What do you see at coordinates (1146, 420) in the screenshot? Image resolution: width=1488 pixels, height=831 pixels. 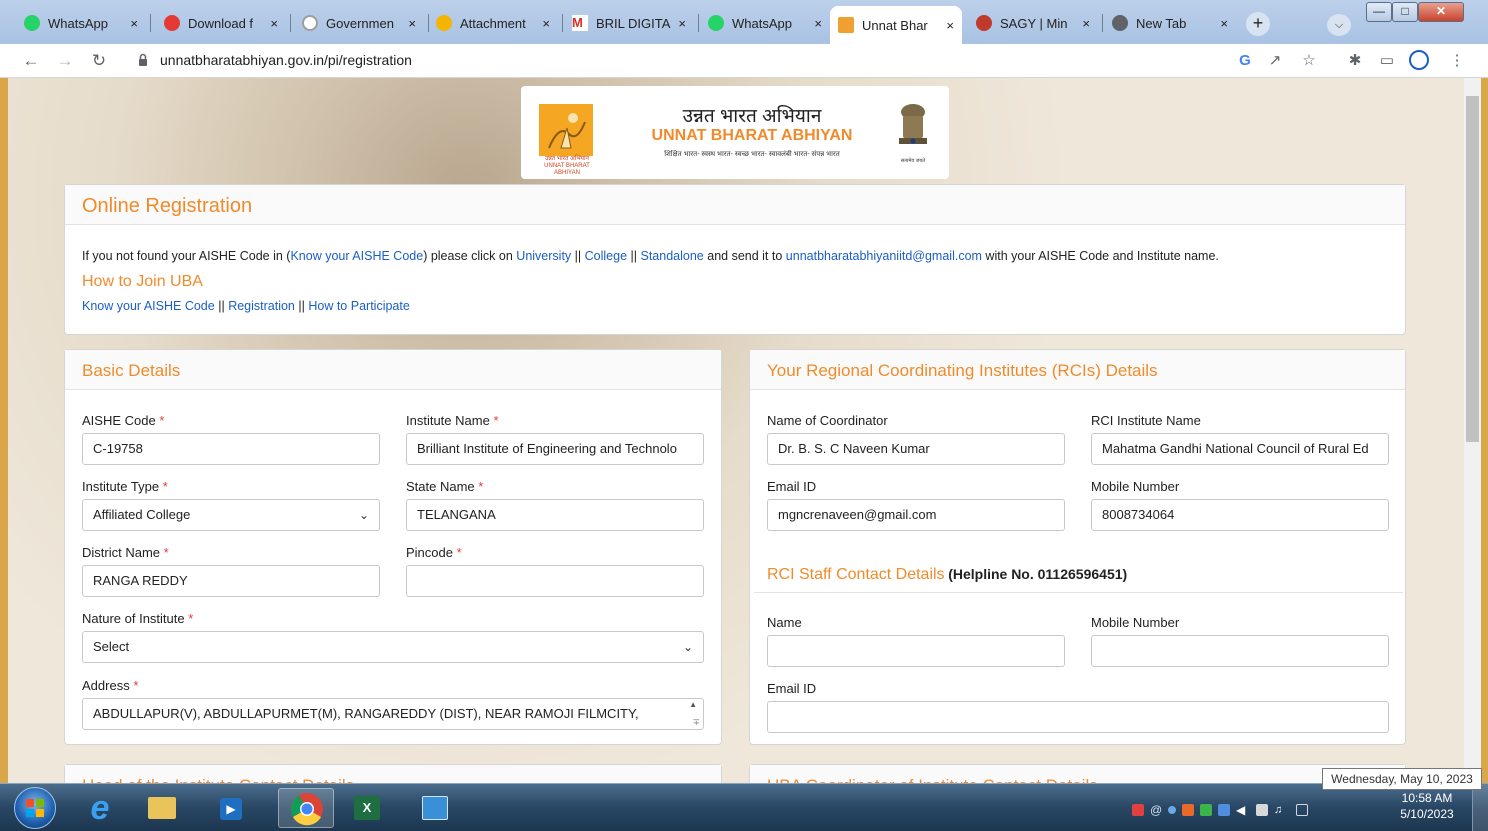 I see `rci-institute-name-label: RCI Institute Name` at bounding box center [1146, 420].